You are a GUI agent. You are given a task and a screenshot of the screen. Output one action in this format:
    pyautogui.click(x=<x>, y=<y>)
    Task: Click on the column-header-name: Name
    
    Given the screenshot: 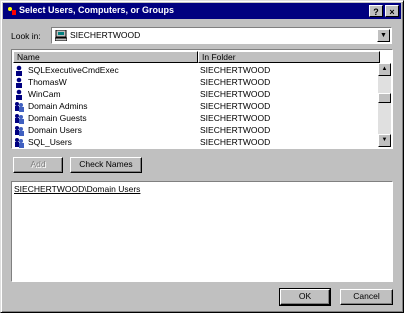 What is the action you would take?
    pyautogui.click(x=105, y=57)
    